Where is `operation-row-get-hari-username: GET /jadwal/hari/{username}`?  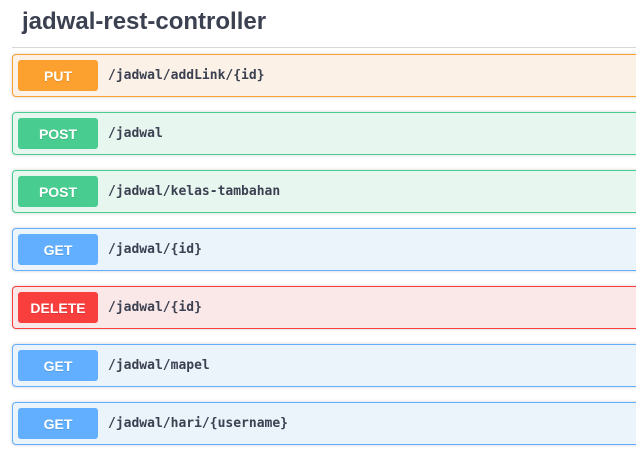
operation-row-get-hari-username: GET /jadwal/hari/{username} is located at coordinates (324, 423).